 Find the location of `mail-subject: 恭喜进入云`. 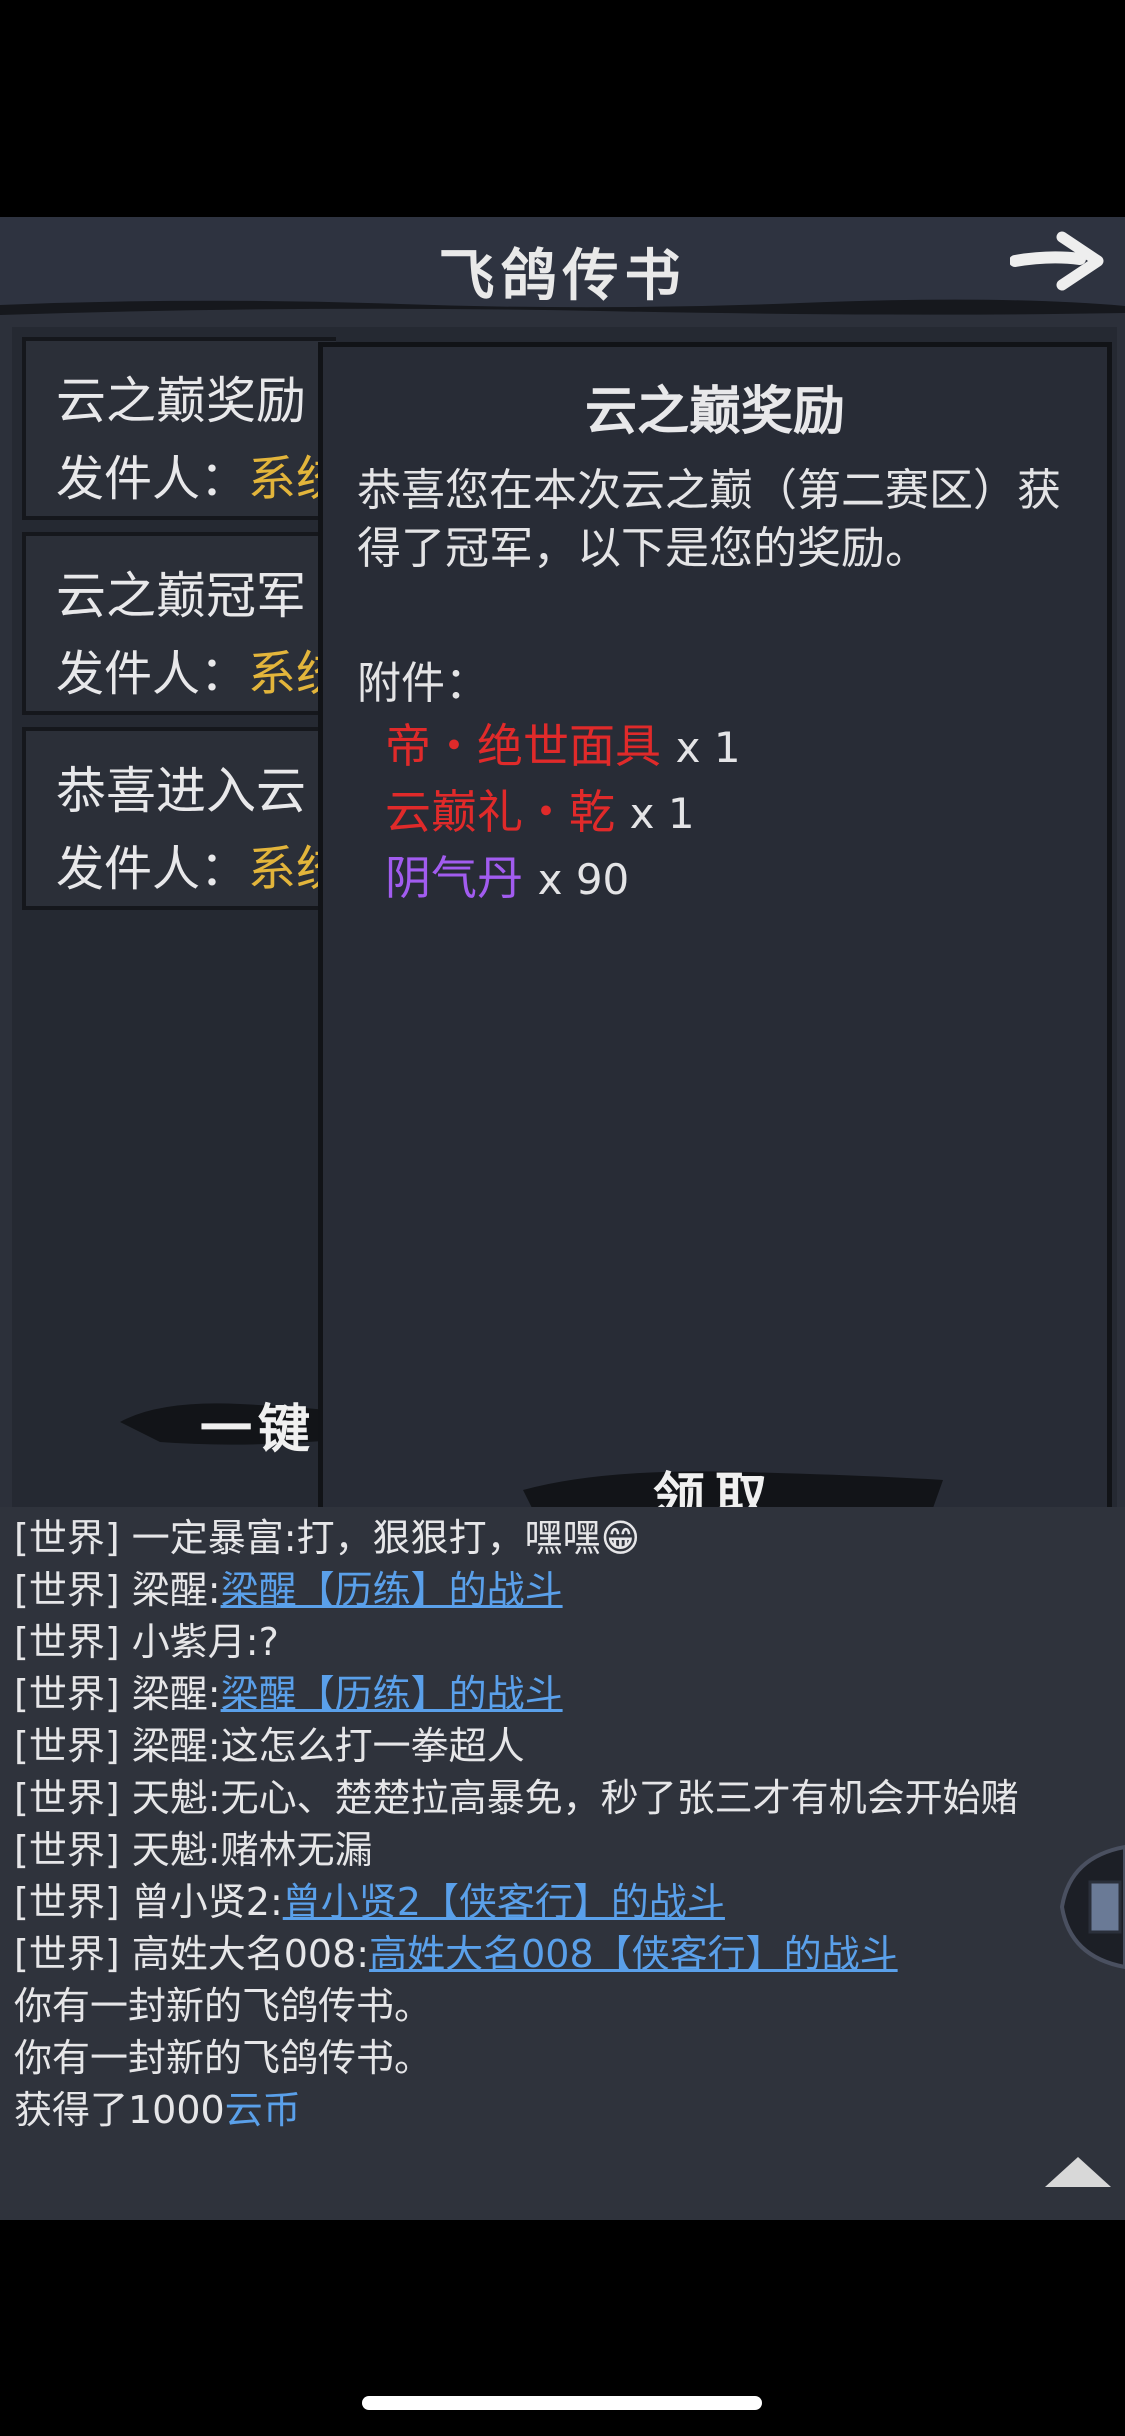

mail-subject: 恭喜进入云 is located at coordinates (181, 791).